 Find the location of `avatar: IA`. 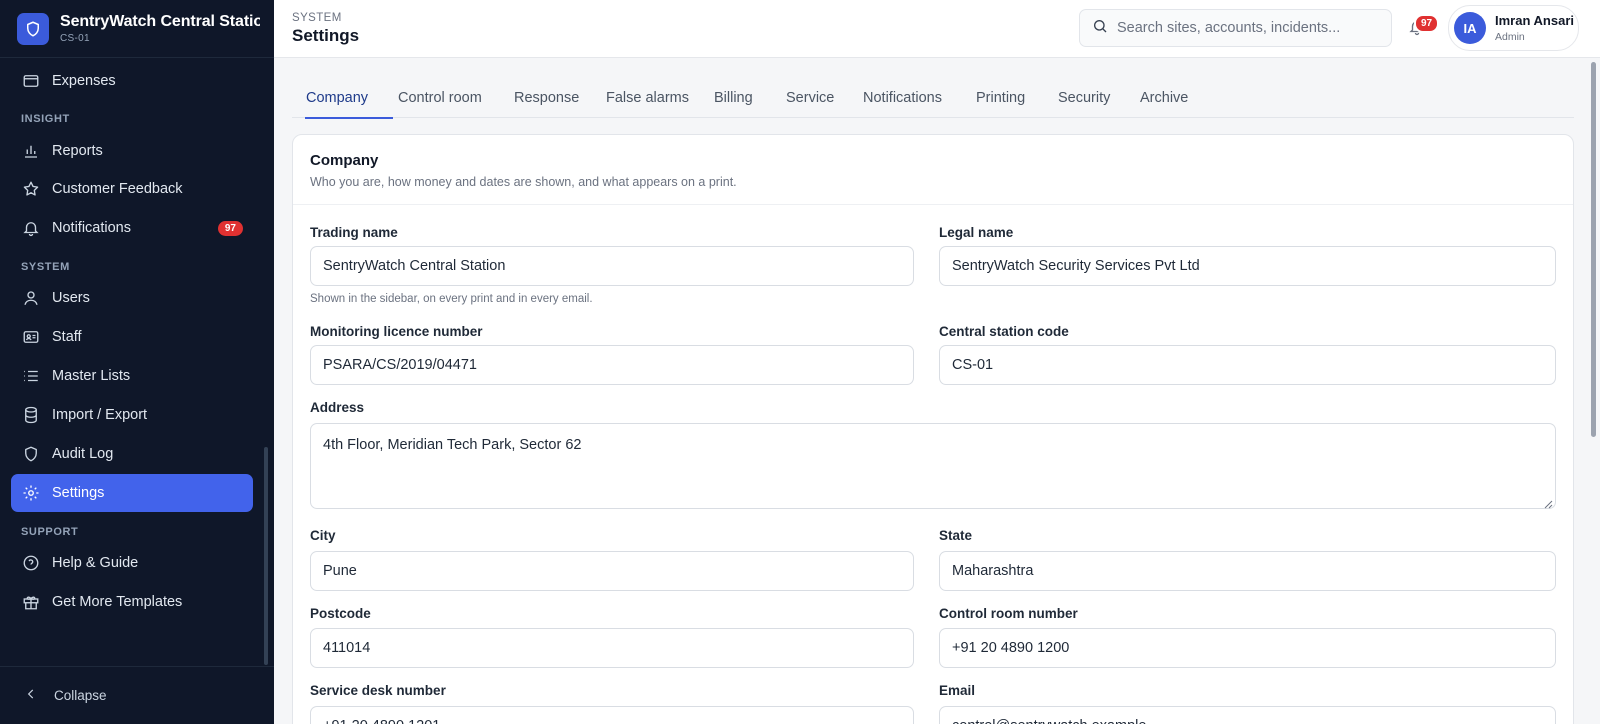

avatar: IA is located at coordinates (1470, 28).